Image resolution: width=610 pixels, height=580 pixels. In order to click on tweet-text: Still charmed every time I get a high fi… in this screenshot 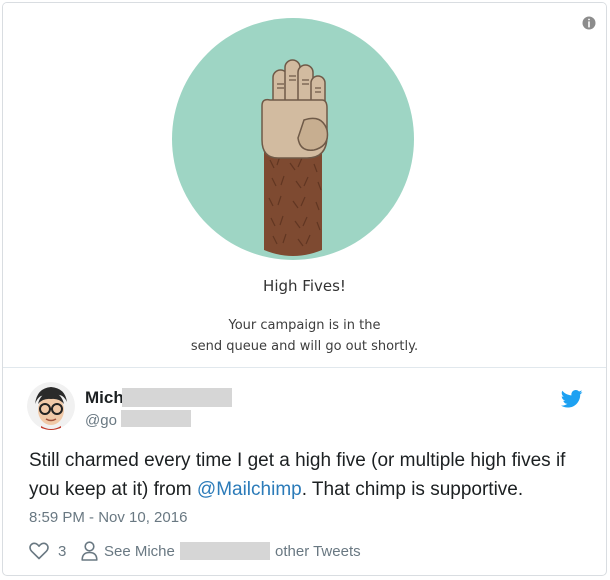, I will do `click(314, 475)`.